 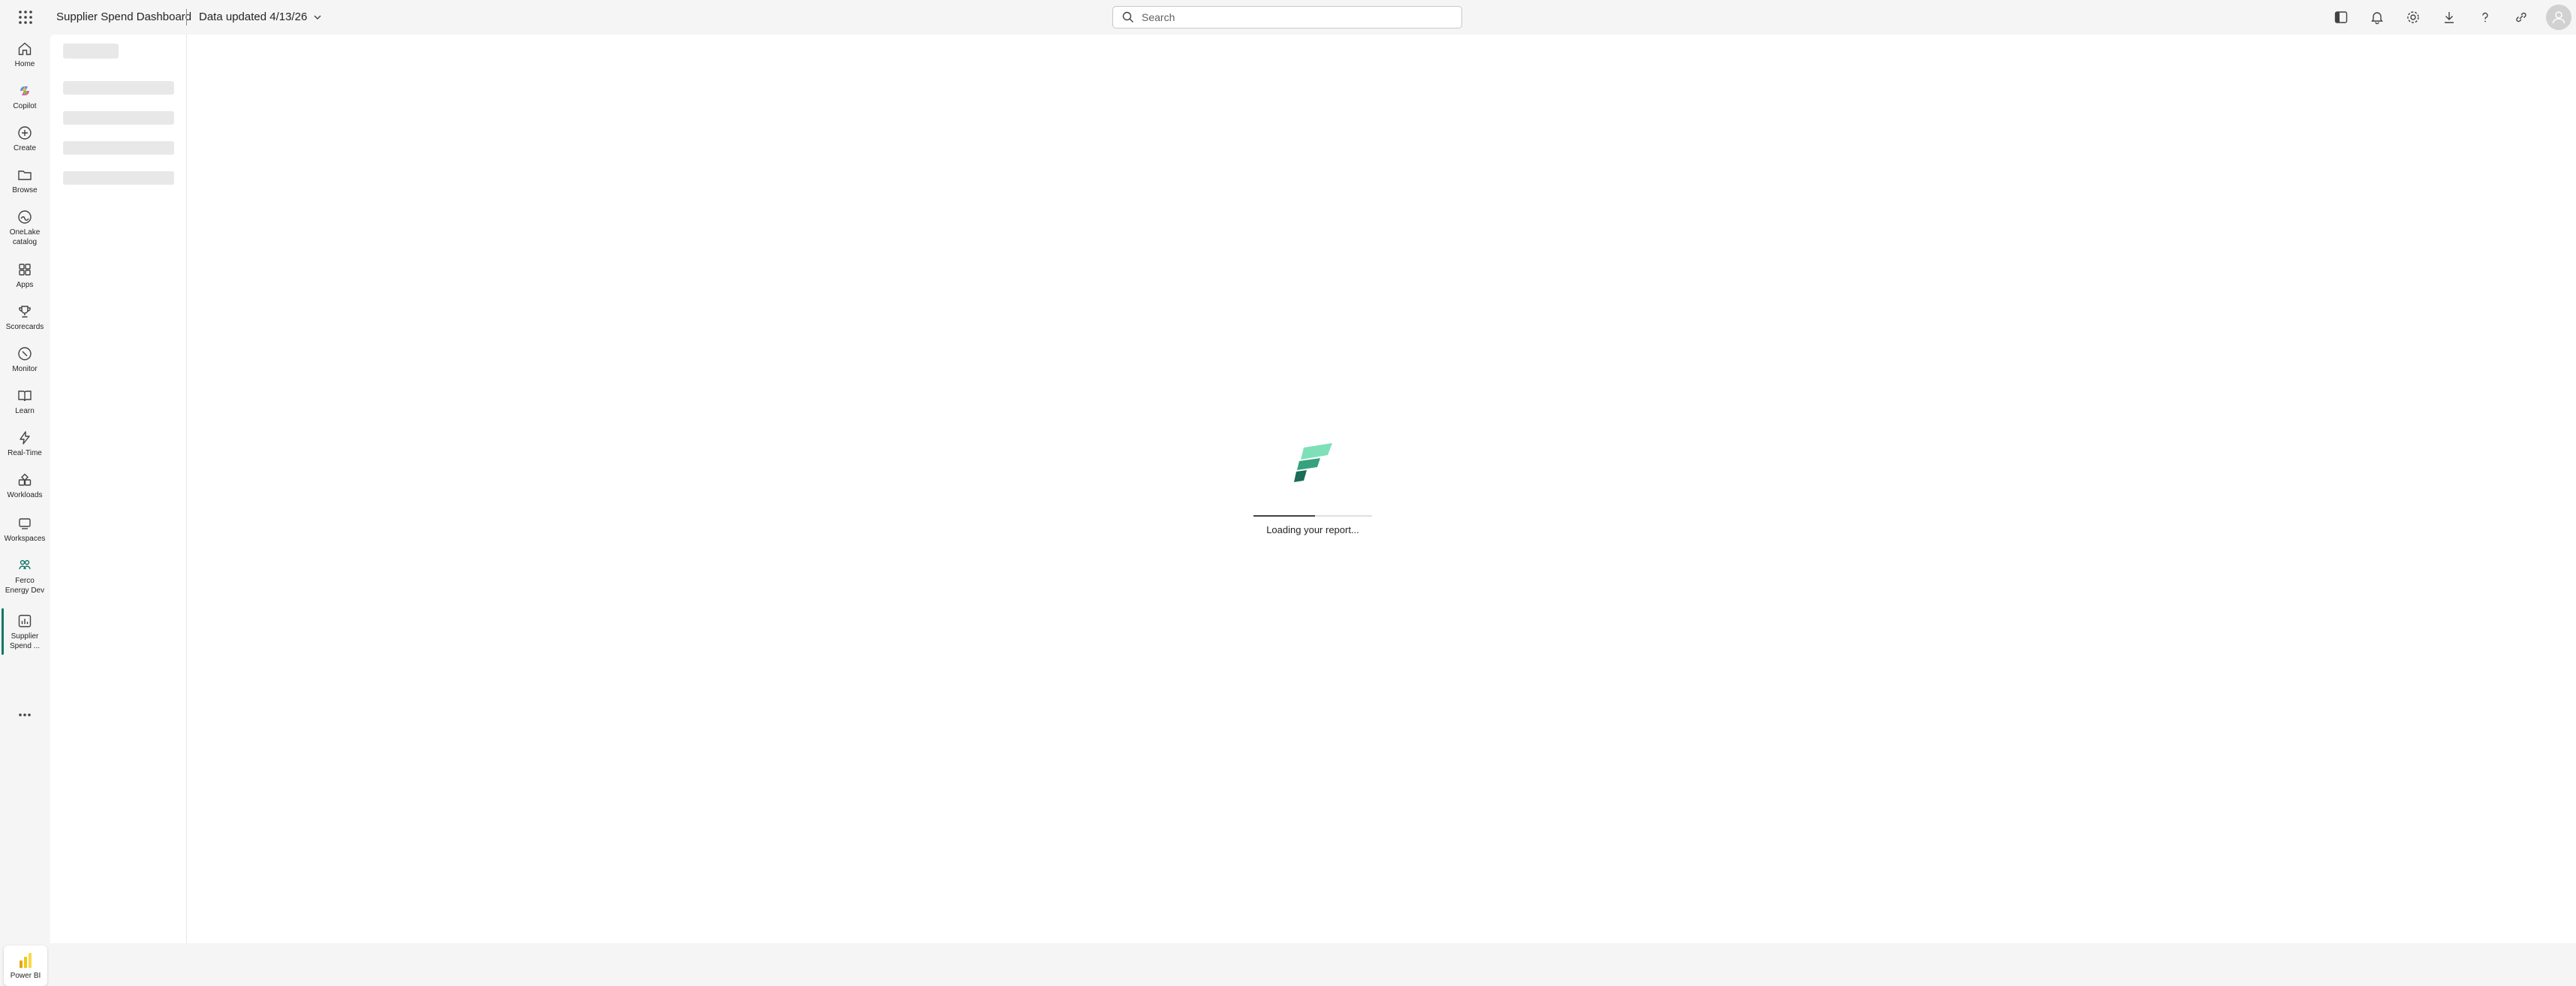 I want to click on experience-switcher: Power BI, so click(x=26, y=965).